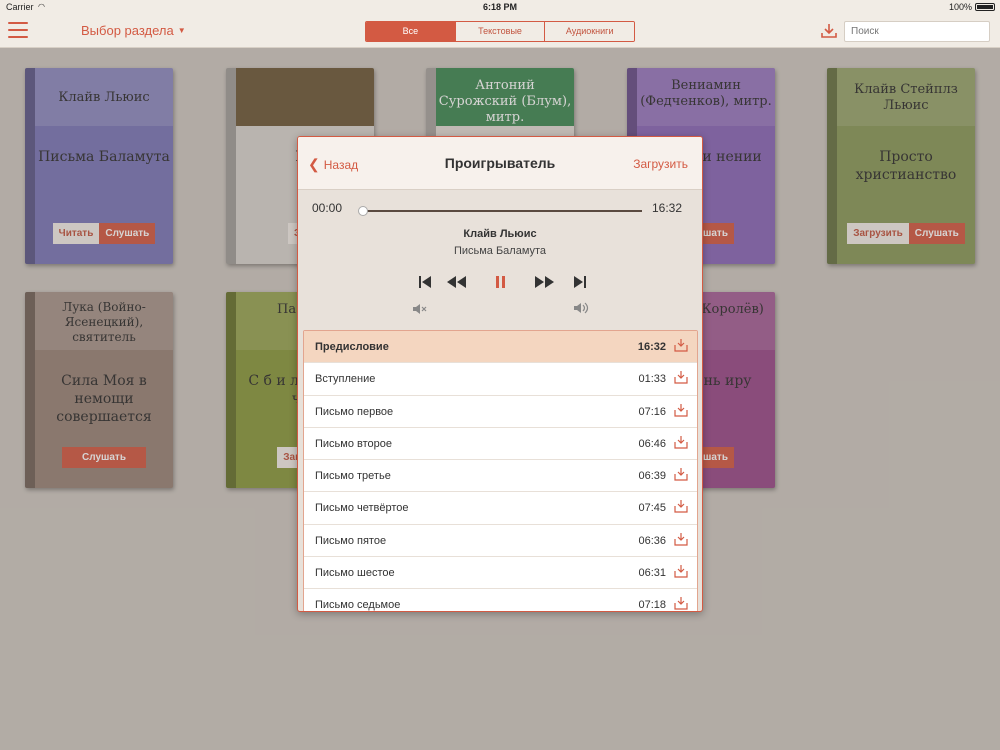  What do you see at coordinates (362, 508) in the screenshot?
I see `track-name: Письмо четвёртое` at bounding box center [362, 508].